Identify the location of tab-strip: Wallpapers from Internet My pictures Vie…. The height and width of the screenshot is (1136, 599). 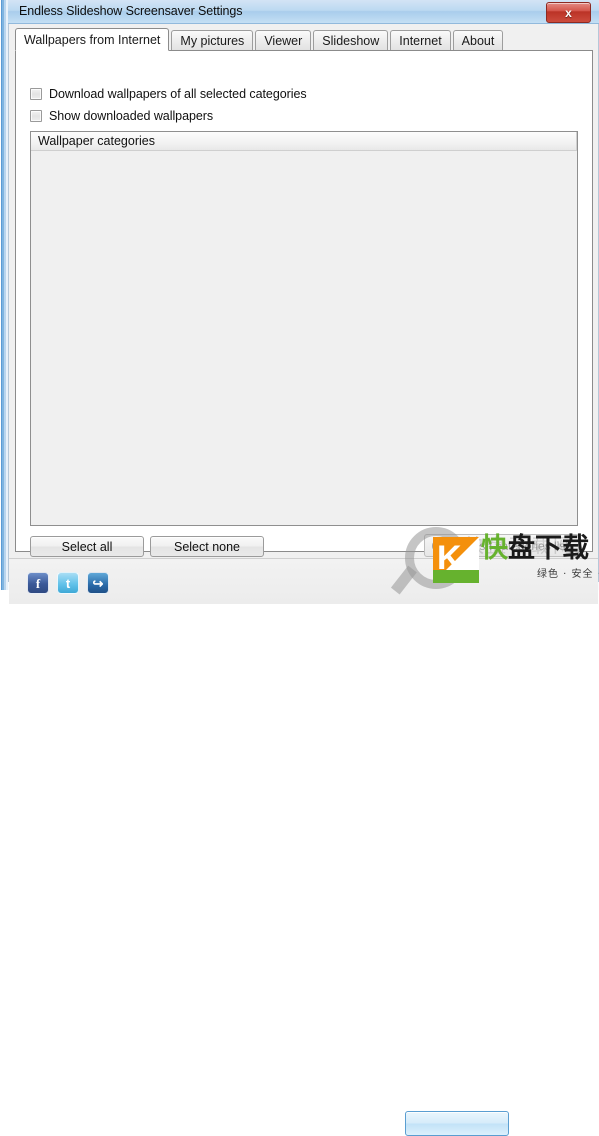
(260, 39).